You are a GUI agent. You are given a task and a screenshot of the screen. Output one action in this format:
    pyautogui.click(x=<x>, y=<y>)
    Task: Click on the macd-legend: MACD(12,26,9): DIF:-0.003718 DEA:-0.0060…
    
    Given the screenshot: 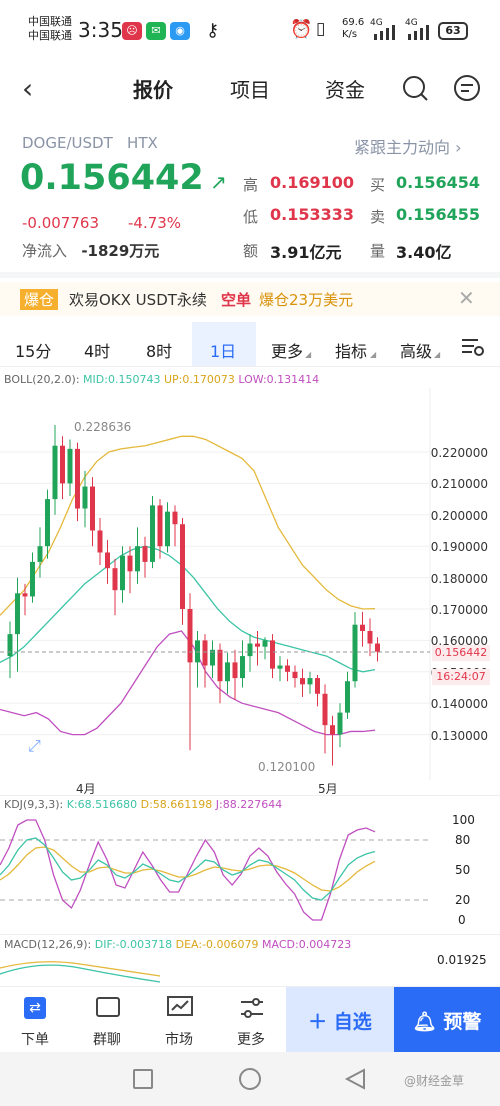 What is the action you would take?
    pyautogui.click(x=177, y=944)
    